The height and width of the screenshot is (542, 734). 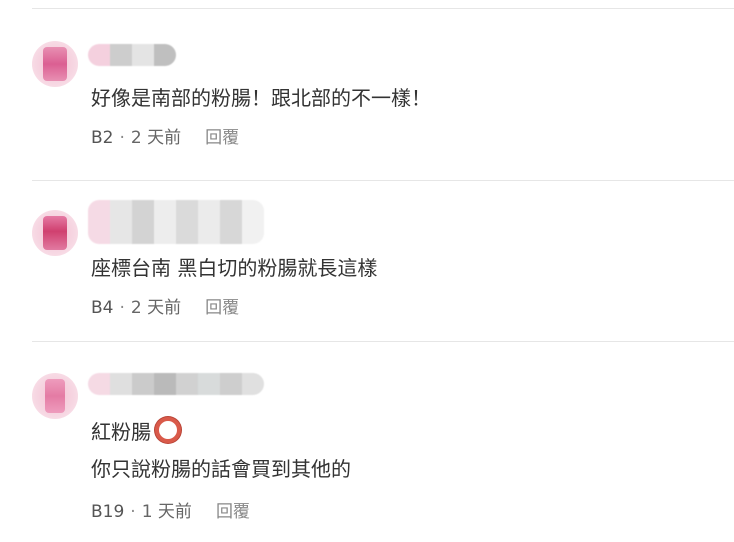 I want to click on comment-text: 好像是南部的粉腸！跟北部的不一樣！, so click(x=261, y=98).